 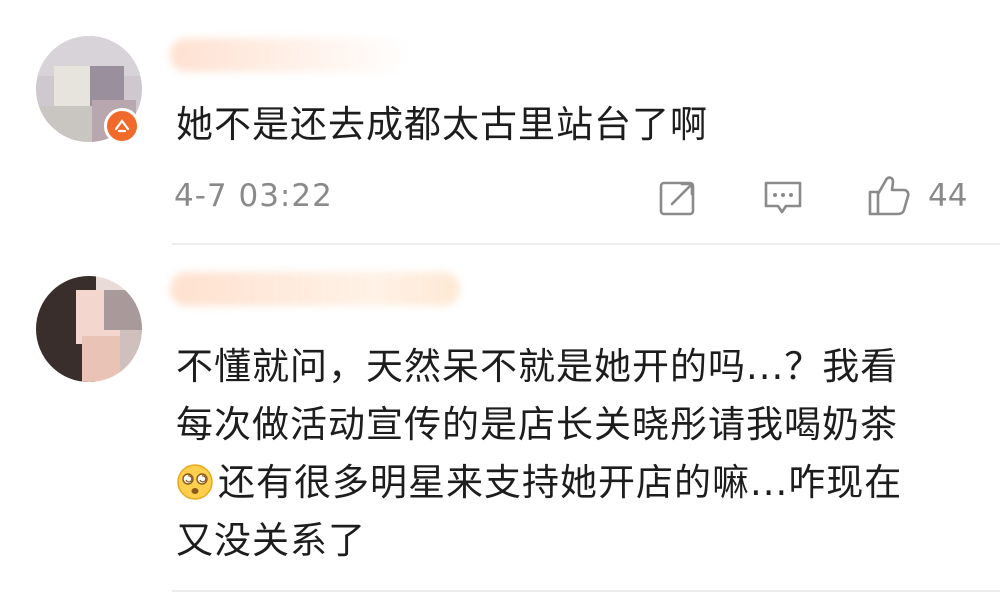 I want to click on comment-text: 她不是还去成都太古里站台了啊, so click(x=442, y=124).